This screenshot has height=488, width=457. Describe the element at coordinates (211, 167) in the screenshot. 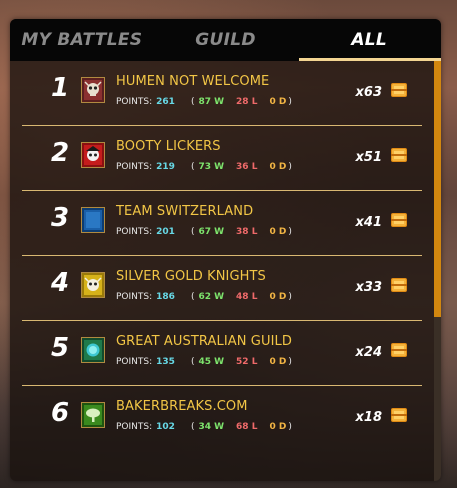

I see `wins-value: 73 W` at that location.